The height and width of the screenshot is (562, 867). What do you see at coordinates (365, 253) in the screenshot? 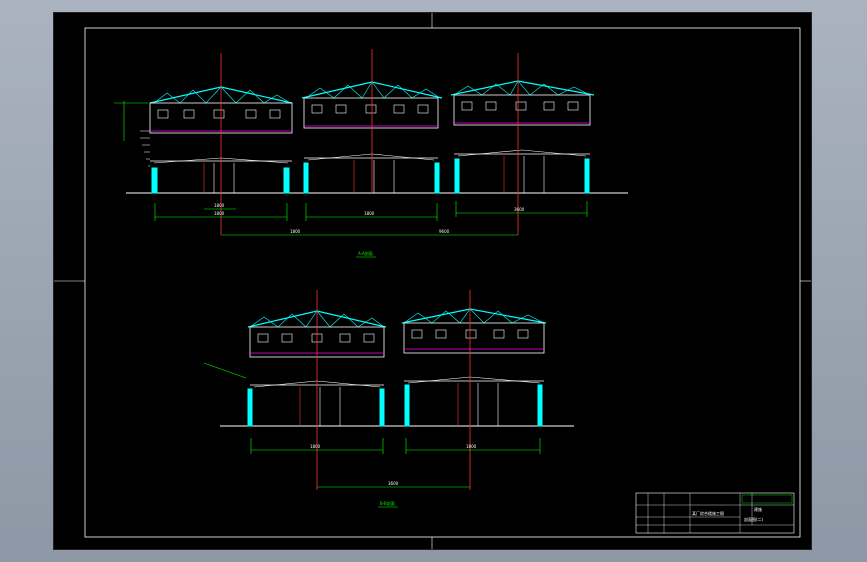
I see `section-title-top: A-A剖面` at bounding box center [365, 253].